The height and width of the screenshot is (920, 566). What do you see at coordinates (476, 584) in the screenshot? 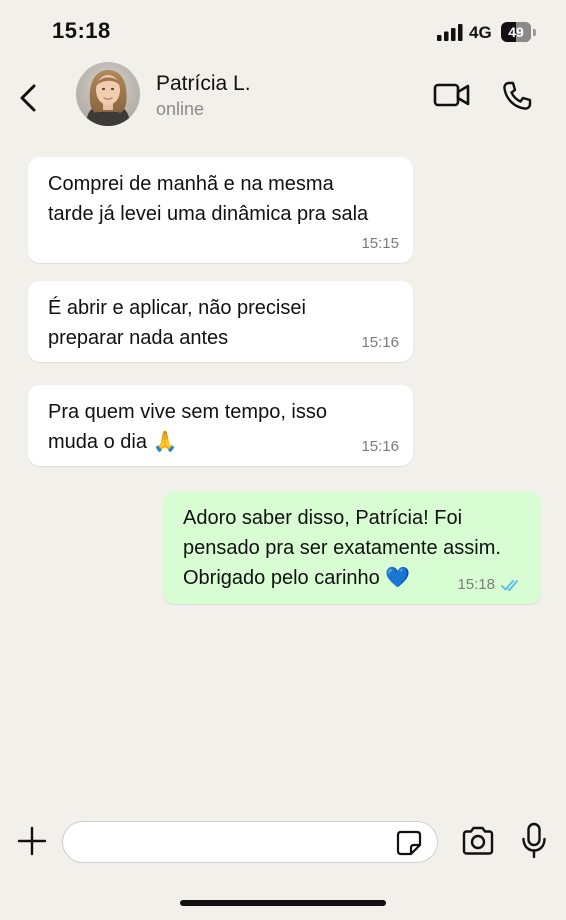
I see `message-time: 15:18` at bounding box center [476, 584].